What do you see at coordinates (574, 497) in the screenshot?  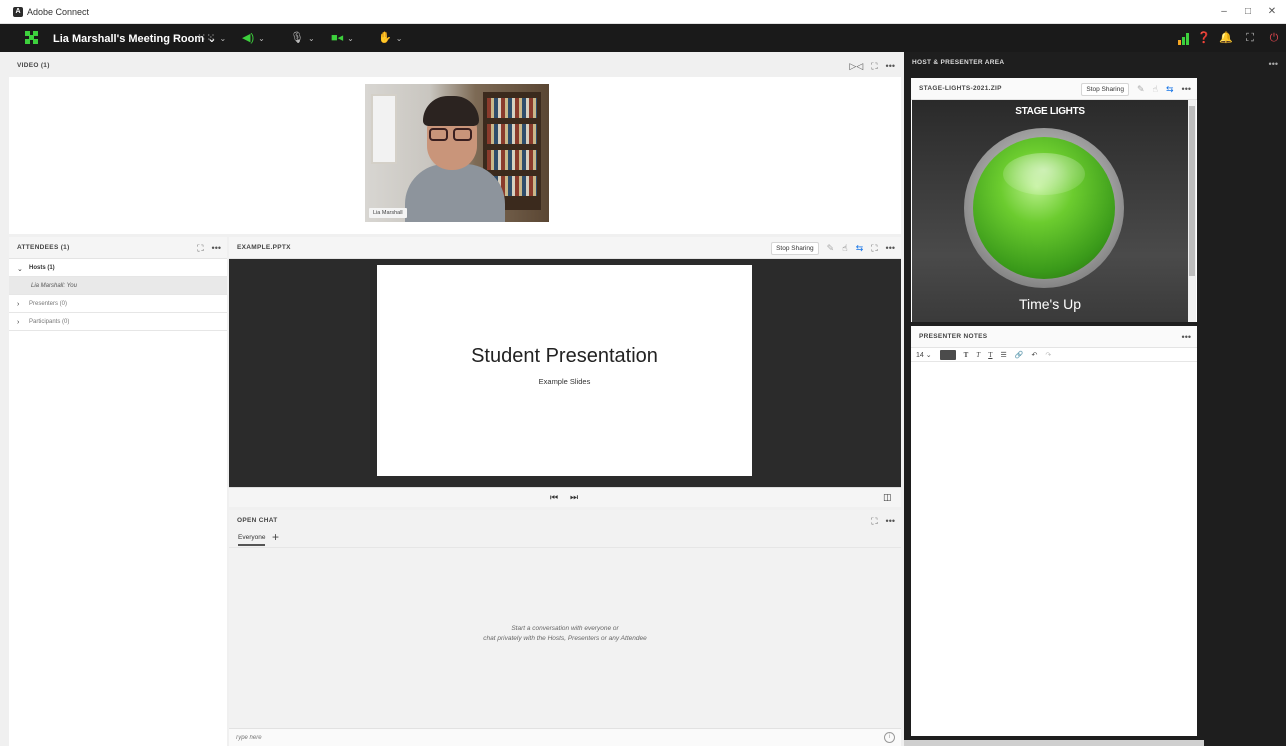 I see `next-slide-icon: ⏭` at bounding box center [574, 497].